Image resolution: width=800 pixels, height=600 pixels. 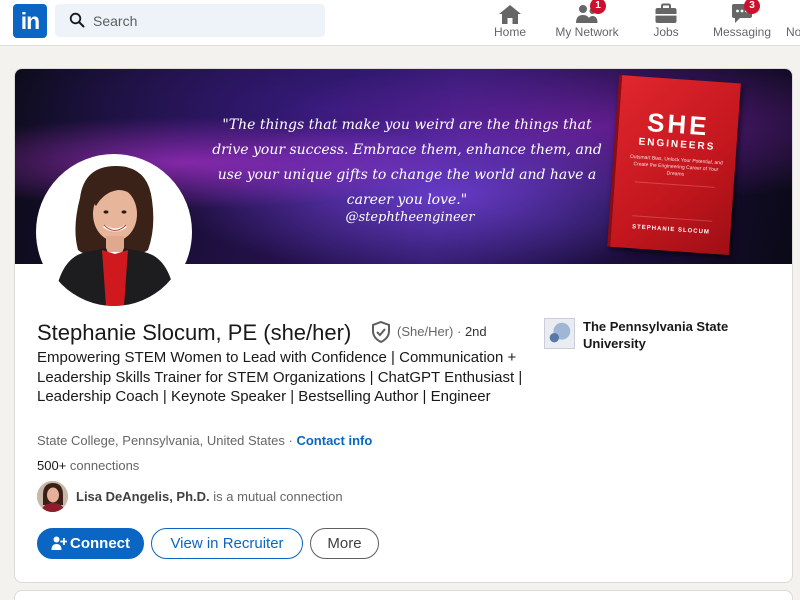 I want to click on profile-photo-image, so click(x=114, y=232).